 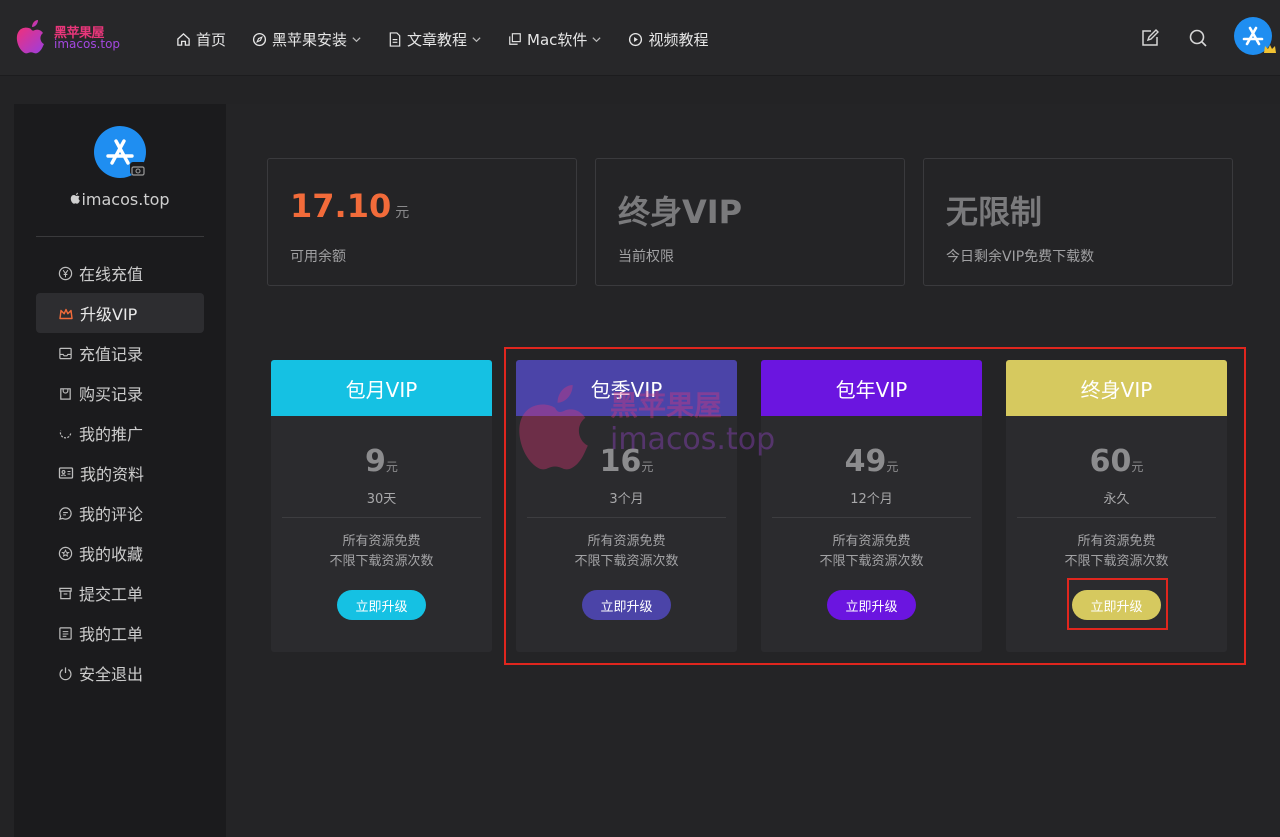 I want to click on power-icon, so click(x=65, y=673).